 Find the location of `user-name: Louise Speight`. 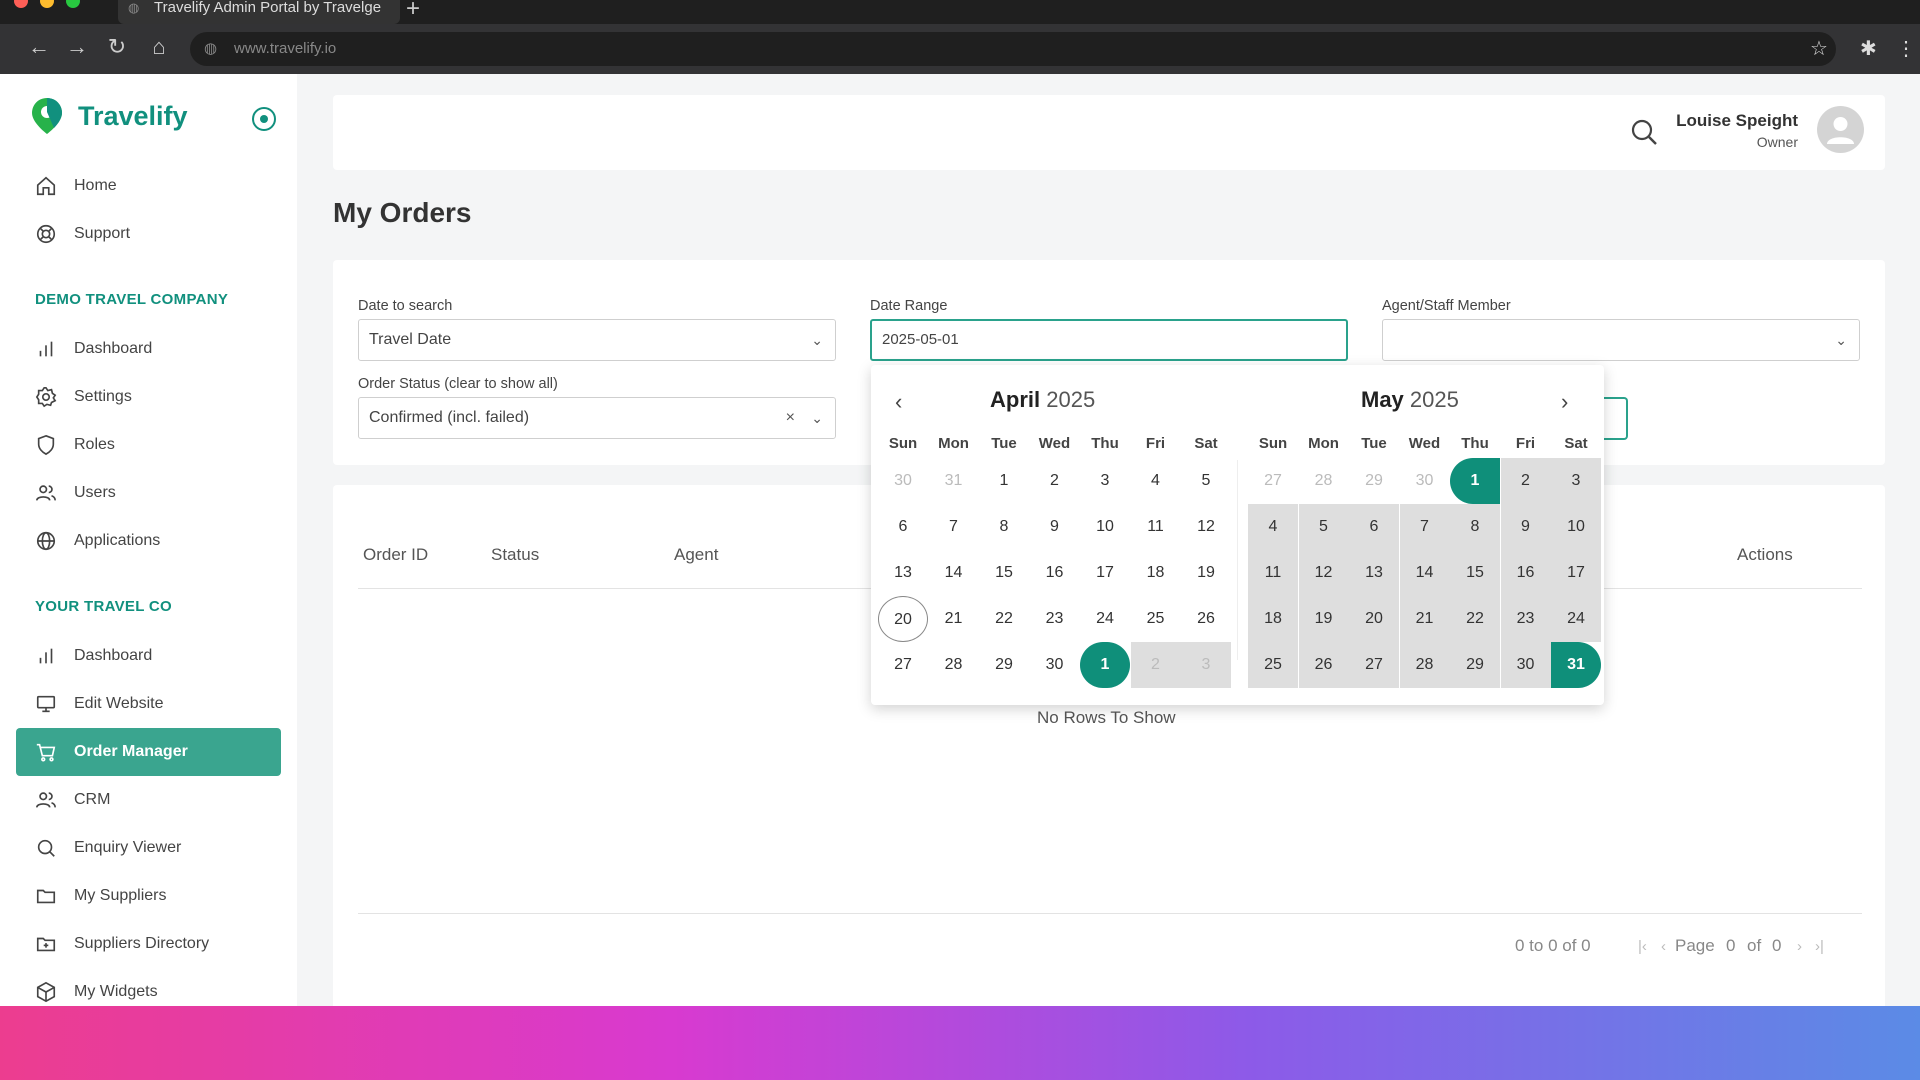

user-name: Louise Speight is located at coordinates (1737, 121).